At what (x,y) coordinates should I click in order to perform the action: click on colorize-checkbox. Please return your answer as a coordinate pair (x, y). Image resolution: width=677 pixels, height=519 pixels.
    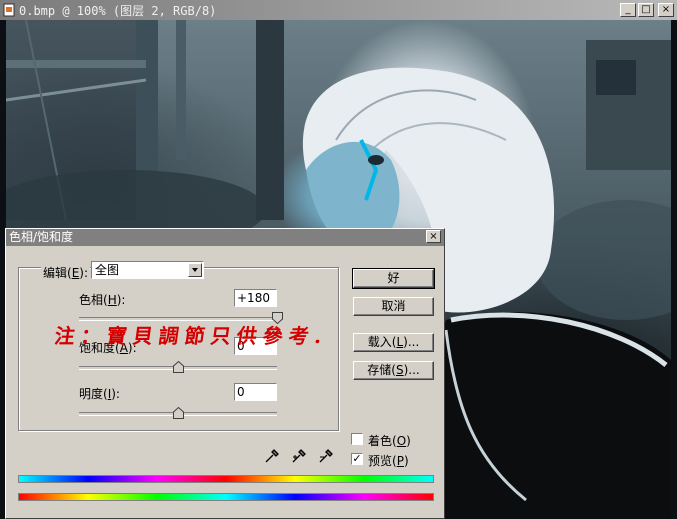
    Looking at the image, I should click on (357, 439).